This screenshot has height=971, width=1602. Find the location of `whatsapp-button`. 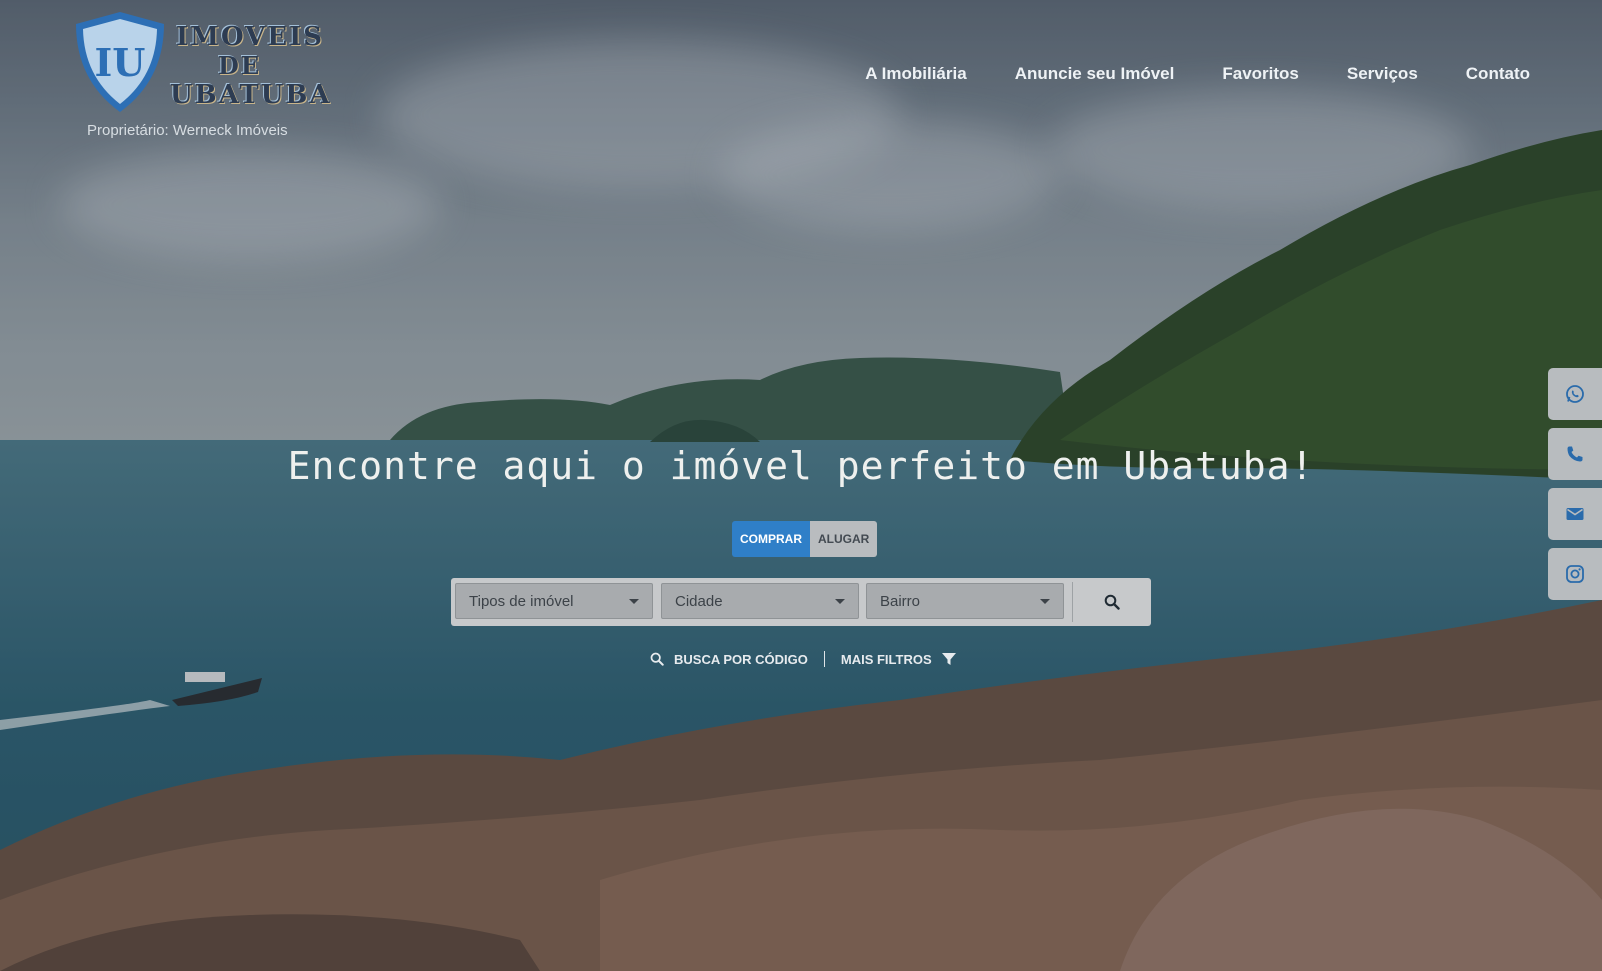

whatsapp-button is located at coordinates (1575, 394).